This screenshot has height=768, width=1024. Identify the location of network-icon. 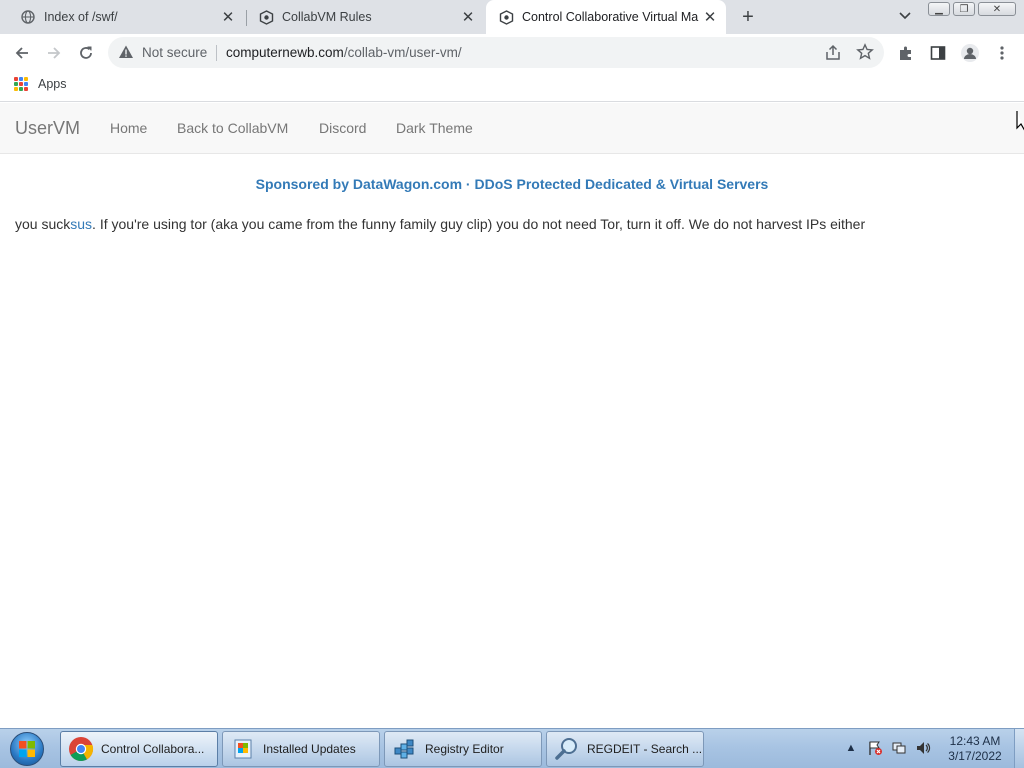
(899, 748).